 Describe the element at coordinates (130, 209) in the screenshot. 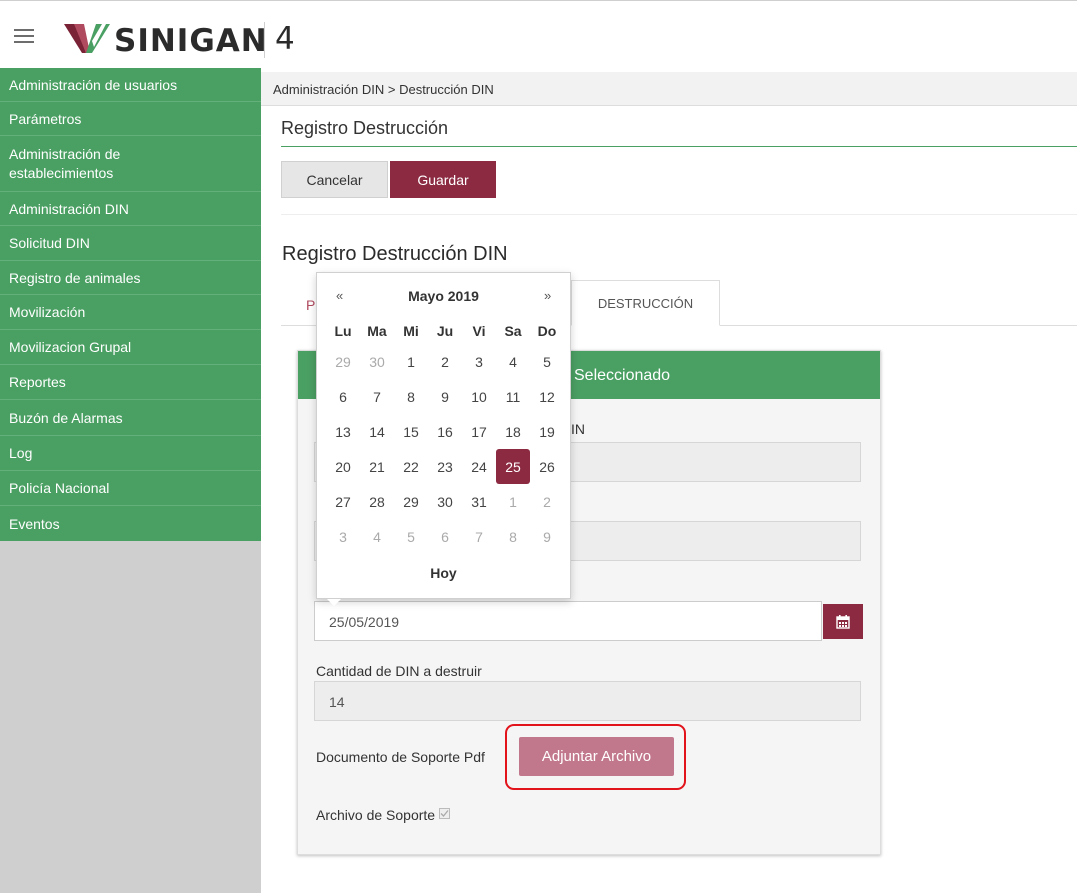

I see `sidebar-item-administracion-din: Administración DIN` at that location.